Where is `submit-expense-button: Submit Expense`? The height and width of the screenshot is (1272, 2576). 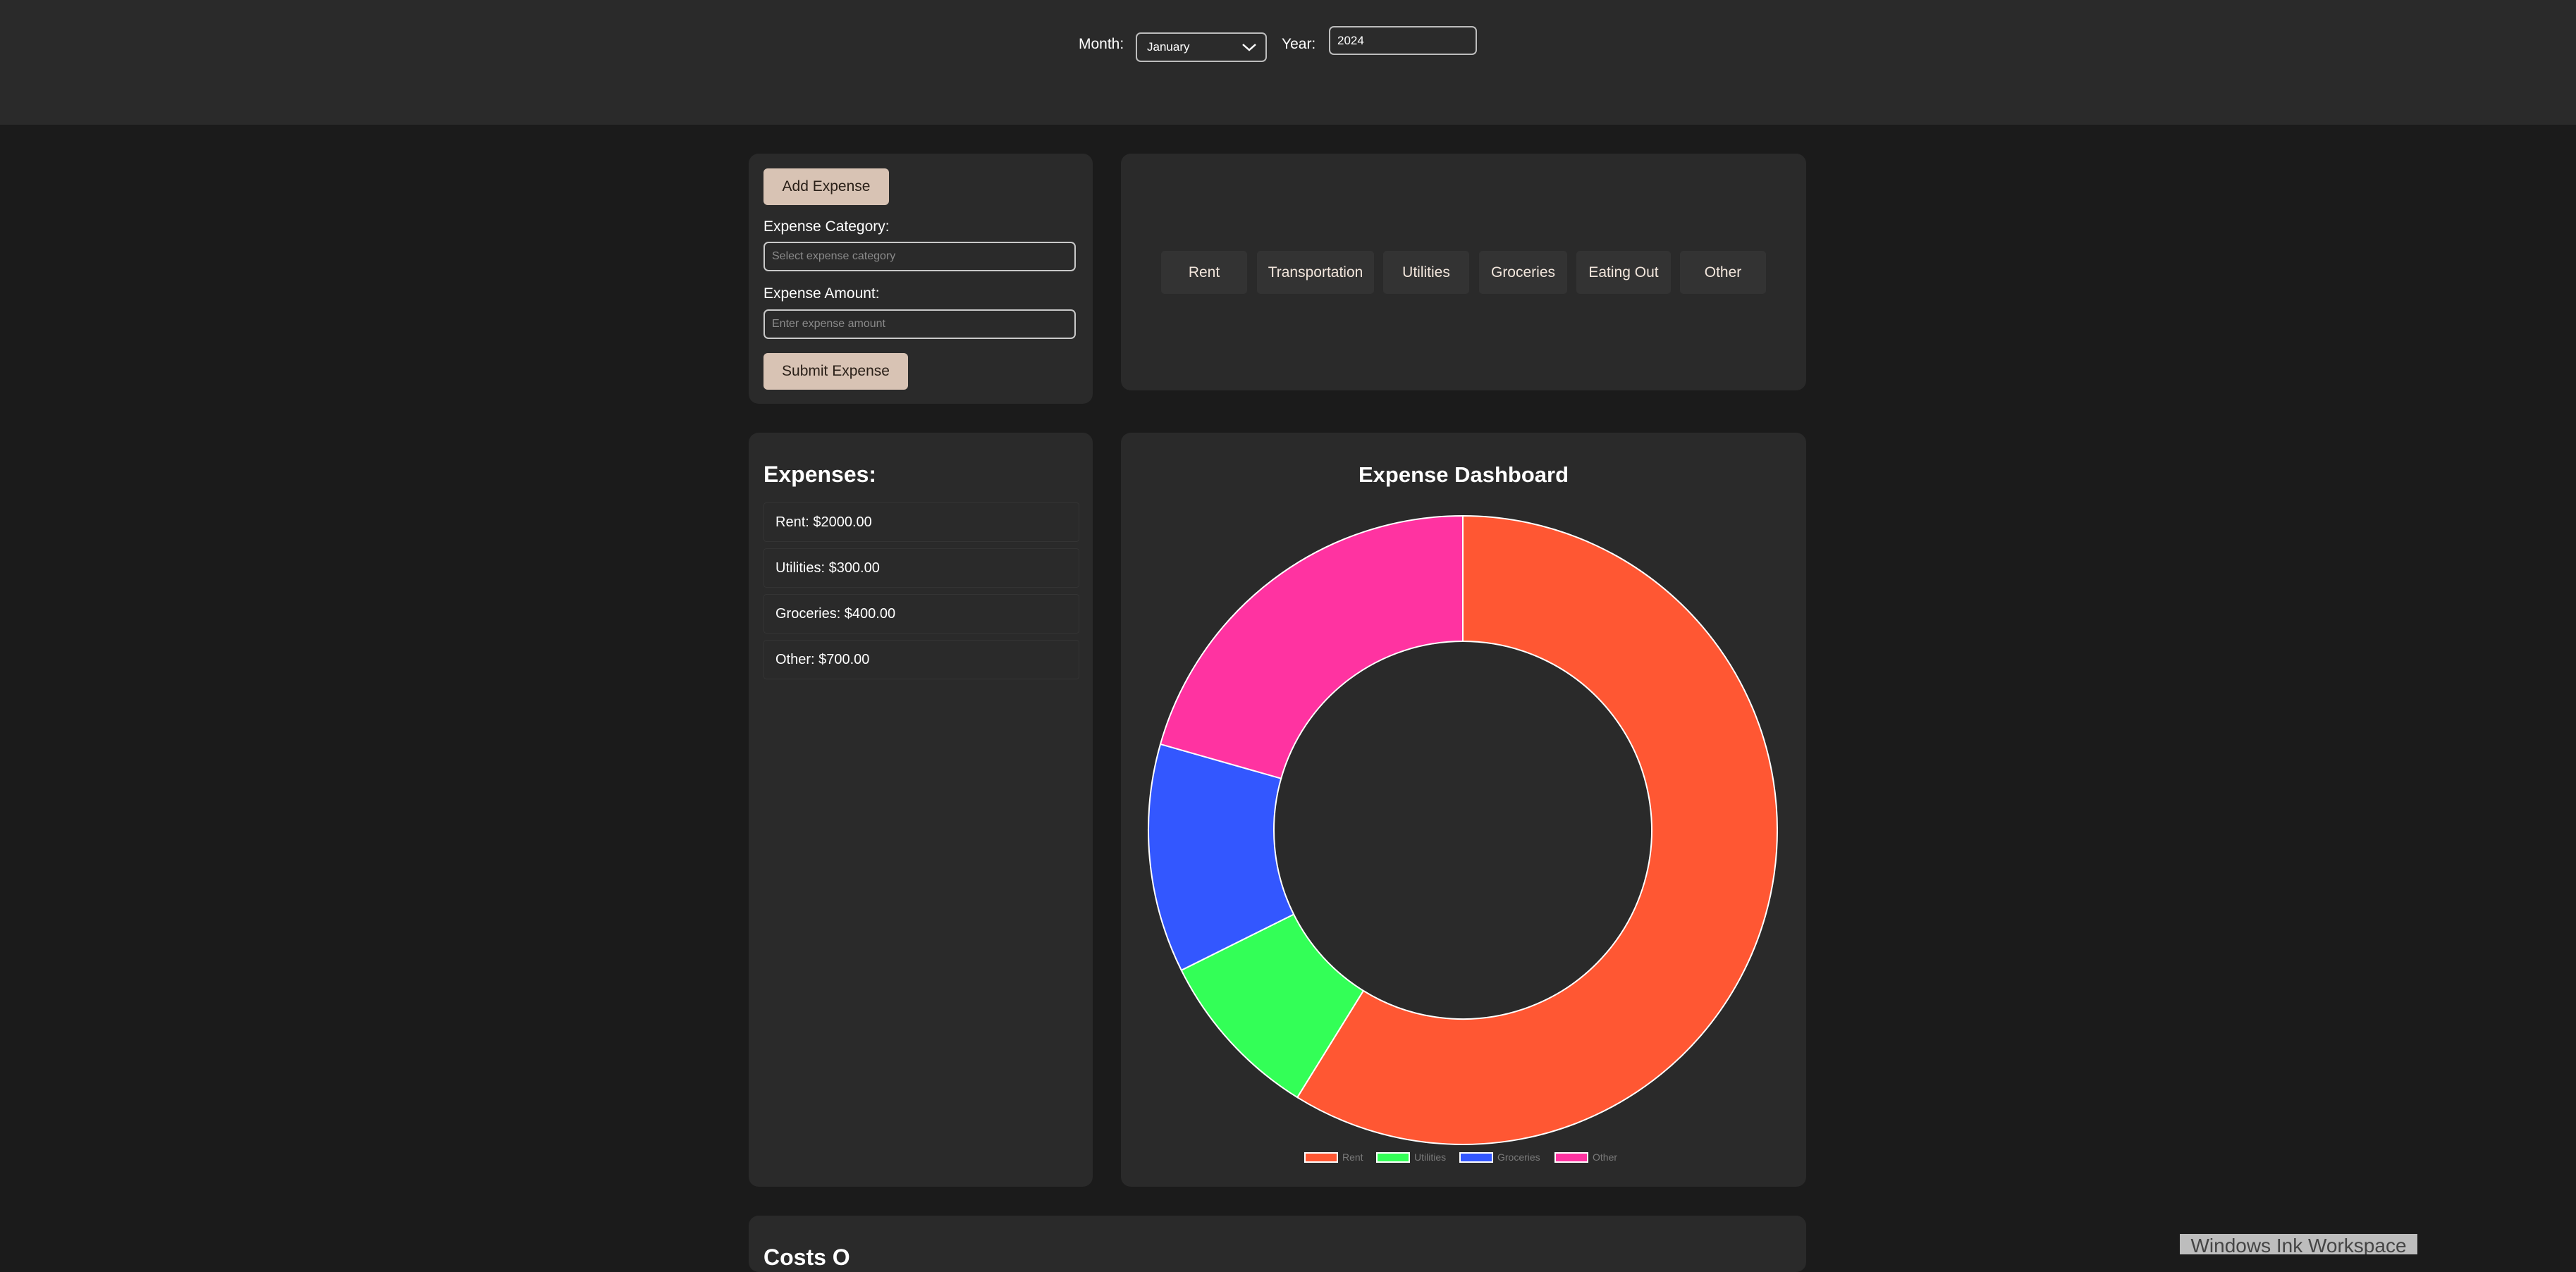 submit-expense-button: Submit Expense is located at coordinates (835, 371).